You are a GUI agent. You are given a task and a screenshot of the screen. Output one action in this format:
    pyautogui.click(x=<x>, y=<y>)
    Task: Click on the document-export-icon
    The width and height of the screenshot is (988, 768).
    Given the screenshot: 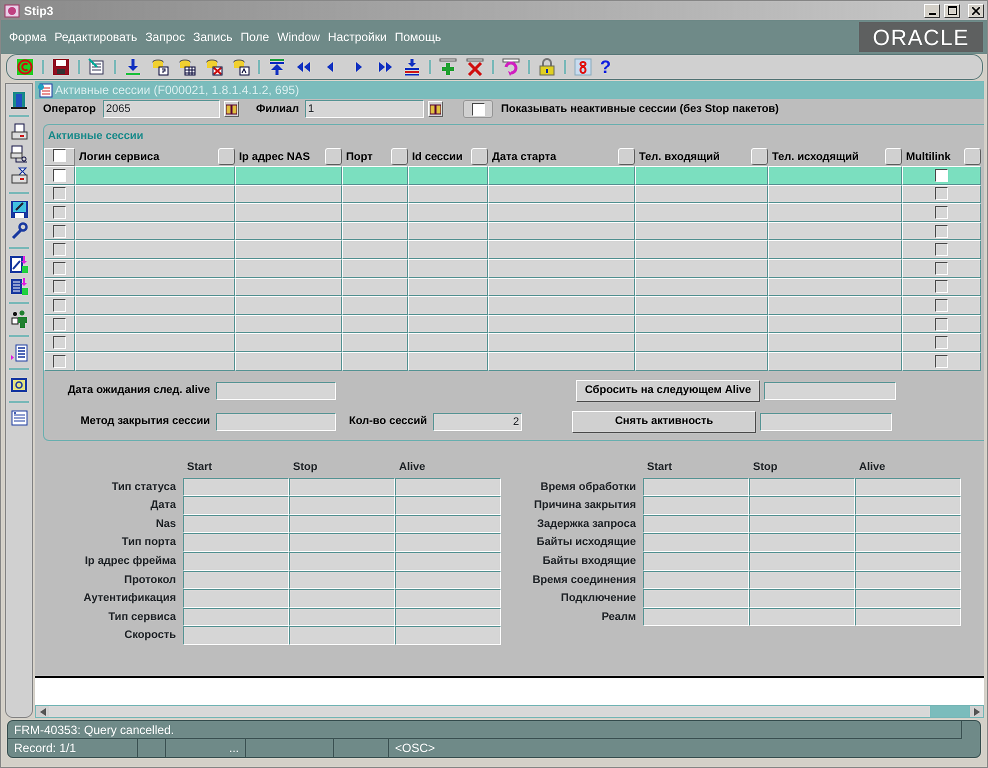 What is the action you would take?
    pyautogui.click(x=19, y=286)
    